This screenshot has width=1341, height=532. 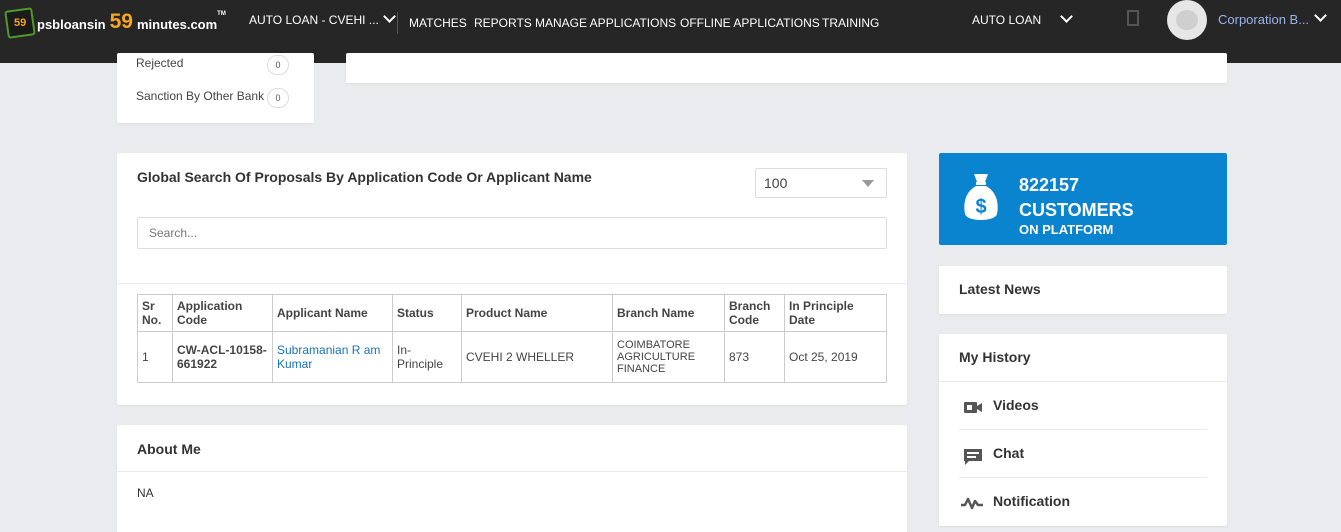 I want to click on history-item-label: Chat, so click(x=1009, y=453).